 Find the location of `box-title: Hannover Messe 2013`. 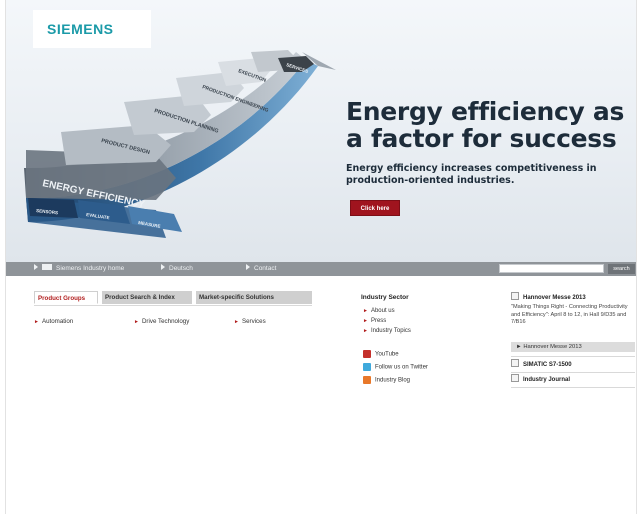

box-title: Hannover Messe 2013 is located at coordinates (554, 298).